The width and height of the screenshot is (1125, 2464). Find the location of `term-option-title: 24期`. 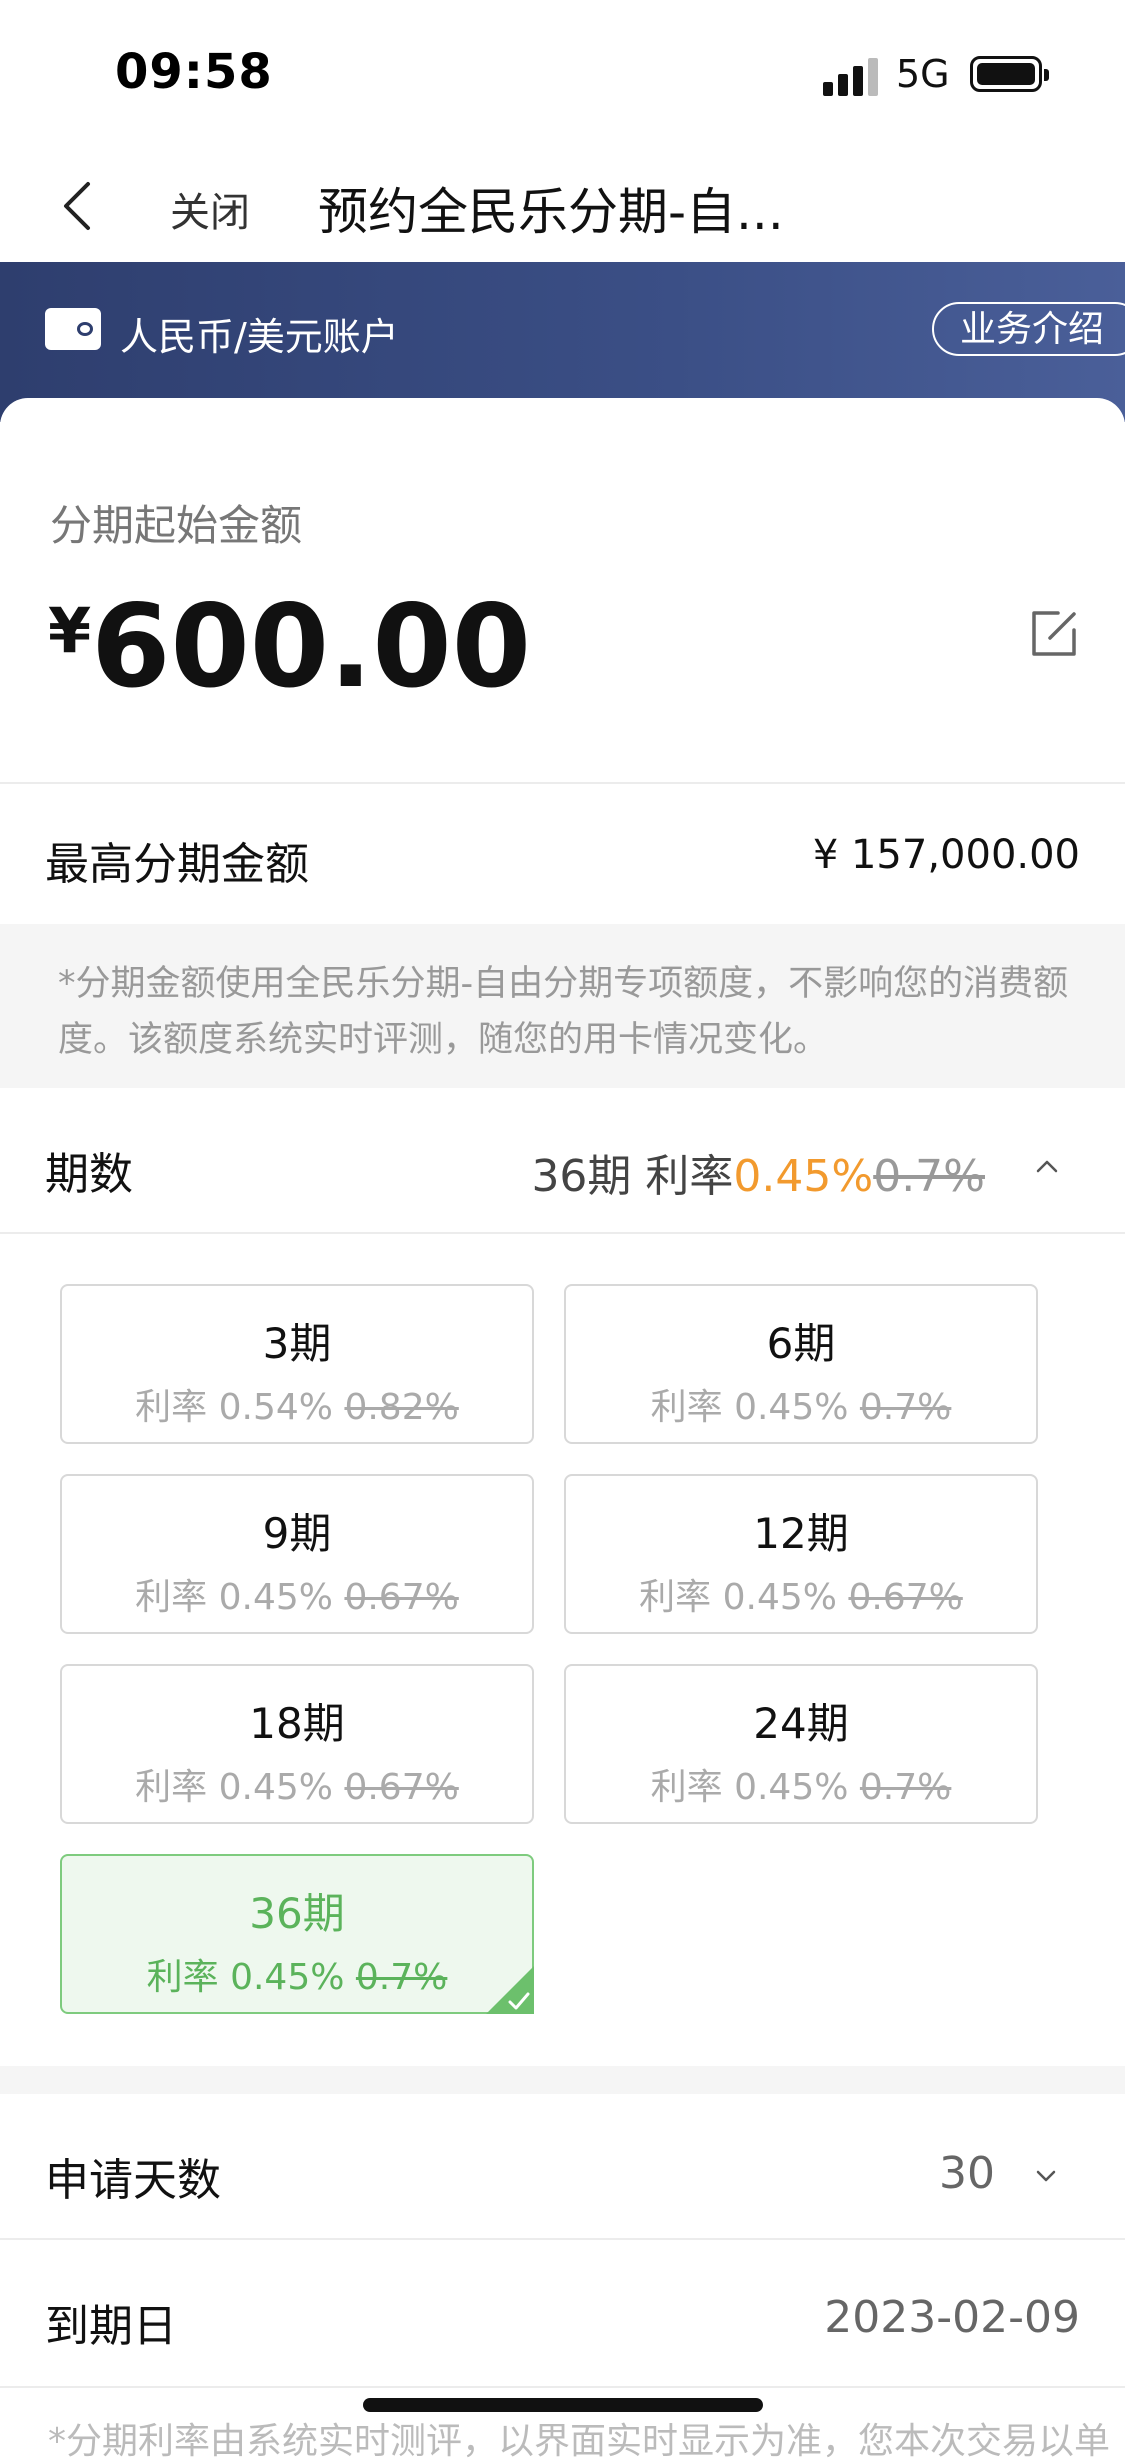

term-option-title: 24期 is located at coordinates (801, 1723).